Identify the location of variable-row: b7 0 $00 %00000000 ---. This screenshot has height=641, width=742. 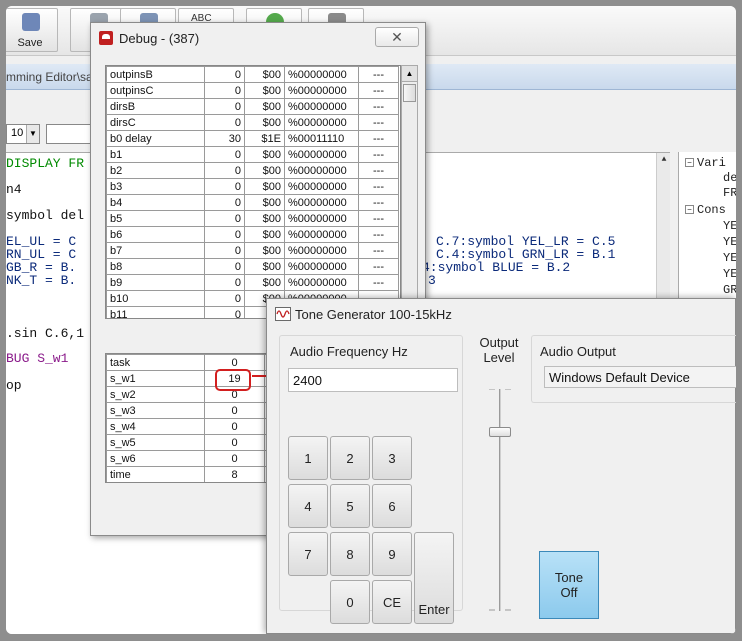
(252, 250).